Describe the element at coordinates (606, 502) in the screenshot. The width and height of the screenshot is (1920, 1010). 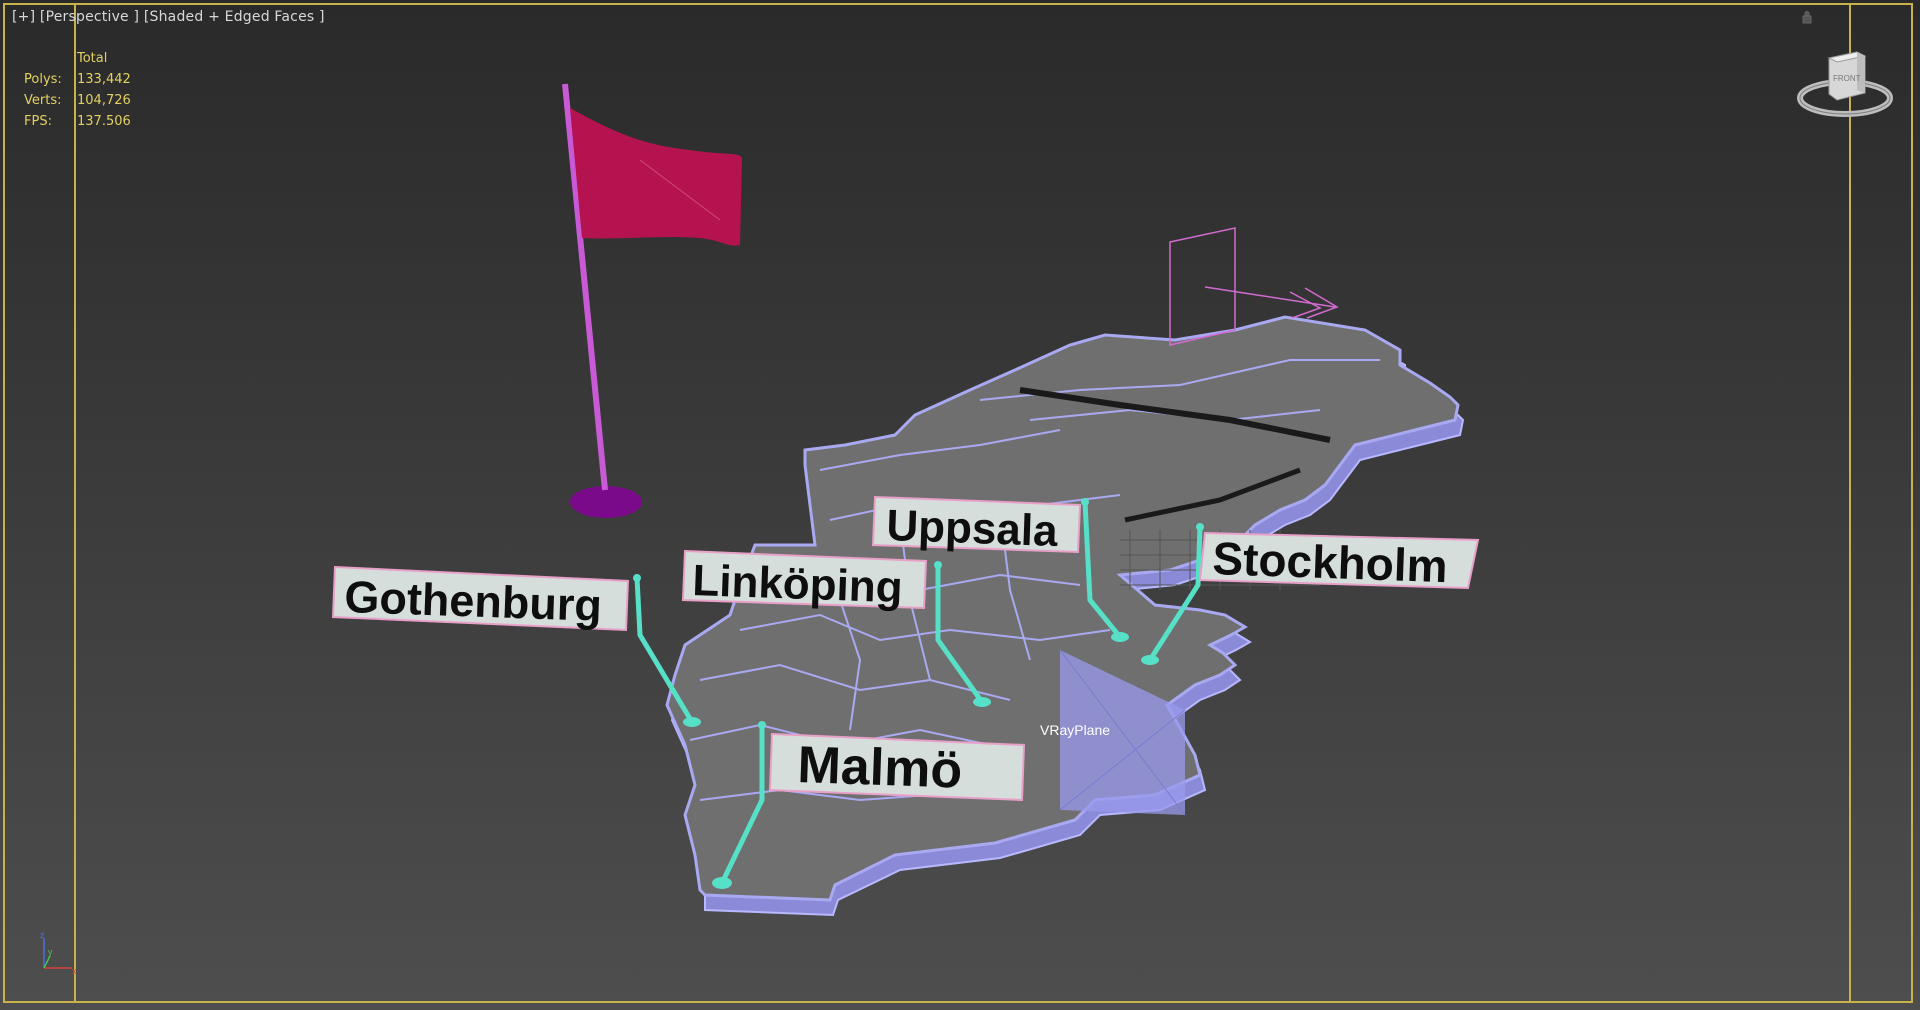
I see `flag-base` at that location.